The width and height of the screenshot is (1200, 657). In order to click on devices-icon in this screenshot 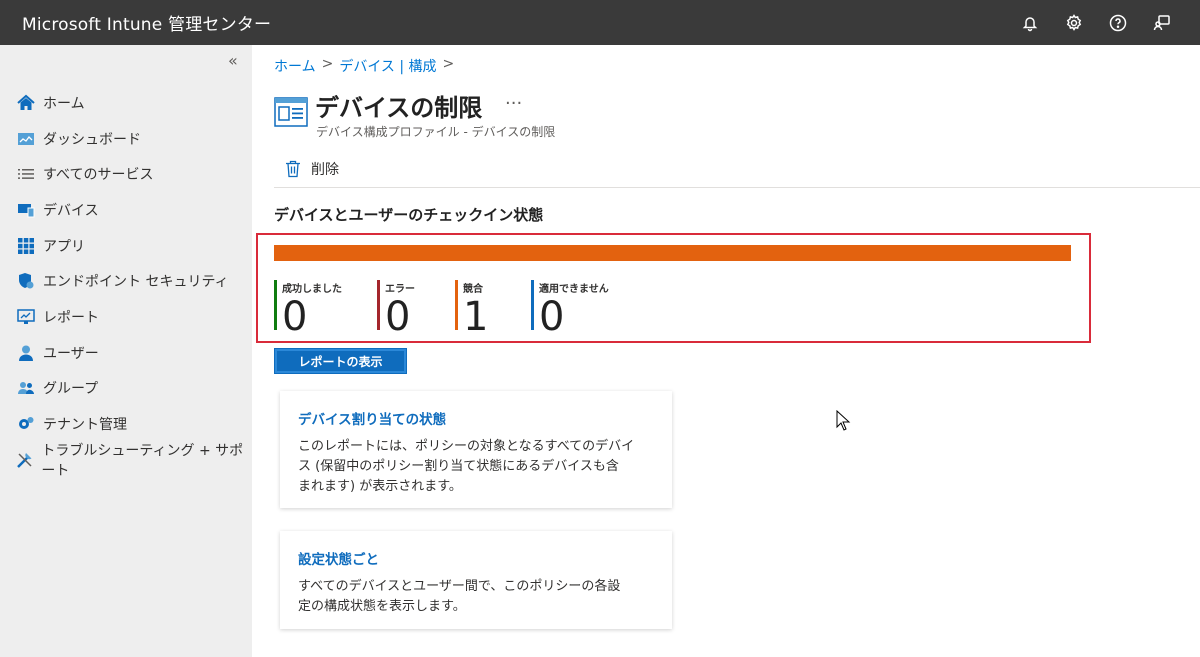, I will do `click(26, 210)`.